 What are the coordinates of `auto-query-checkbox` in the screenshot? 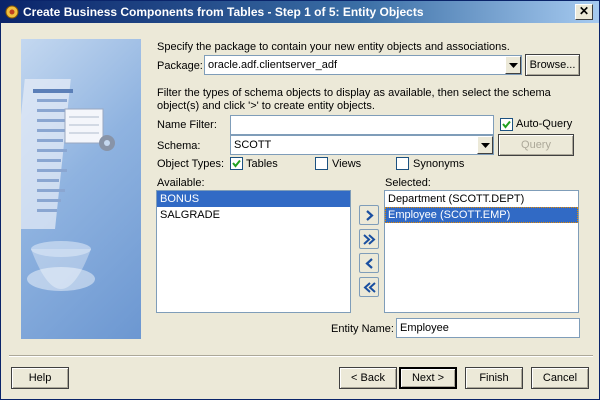 It's located at (506, 124).